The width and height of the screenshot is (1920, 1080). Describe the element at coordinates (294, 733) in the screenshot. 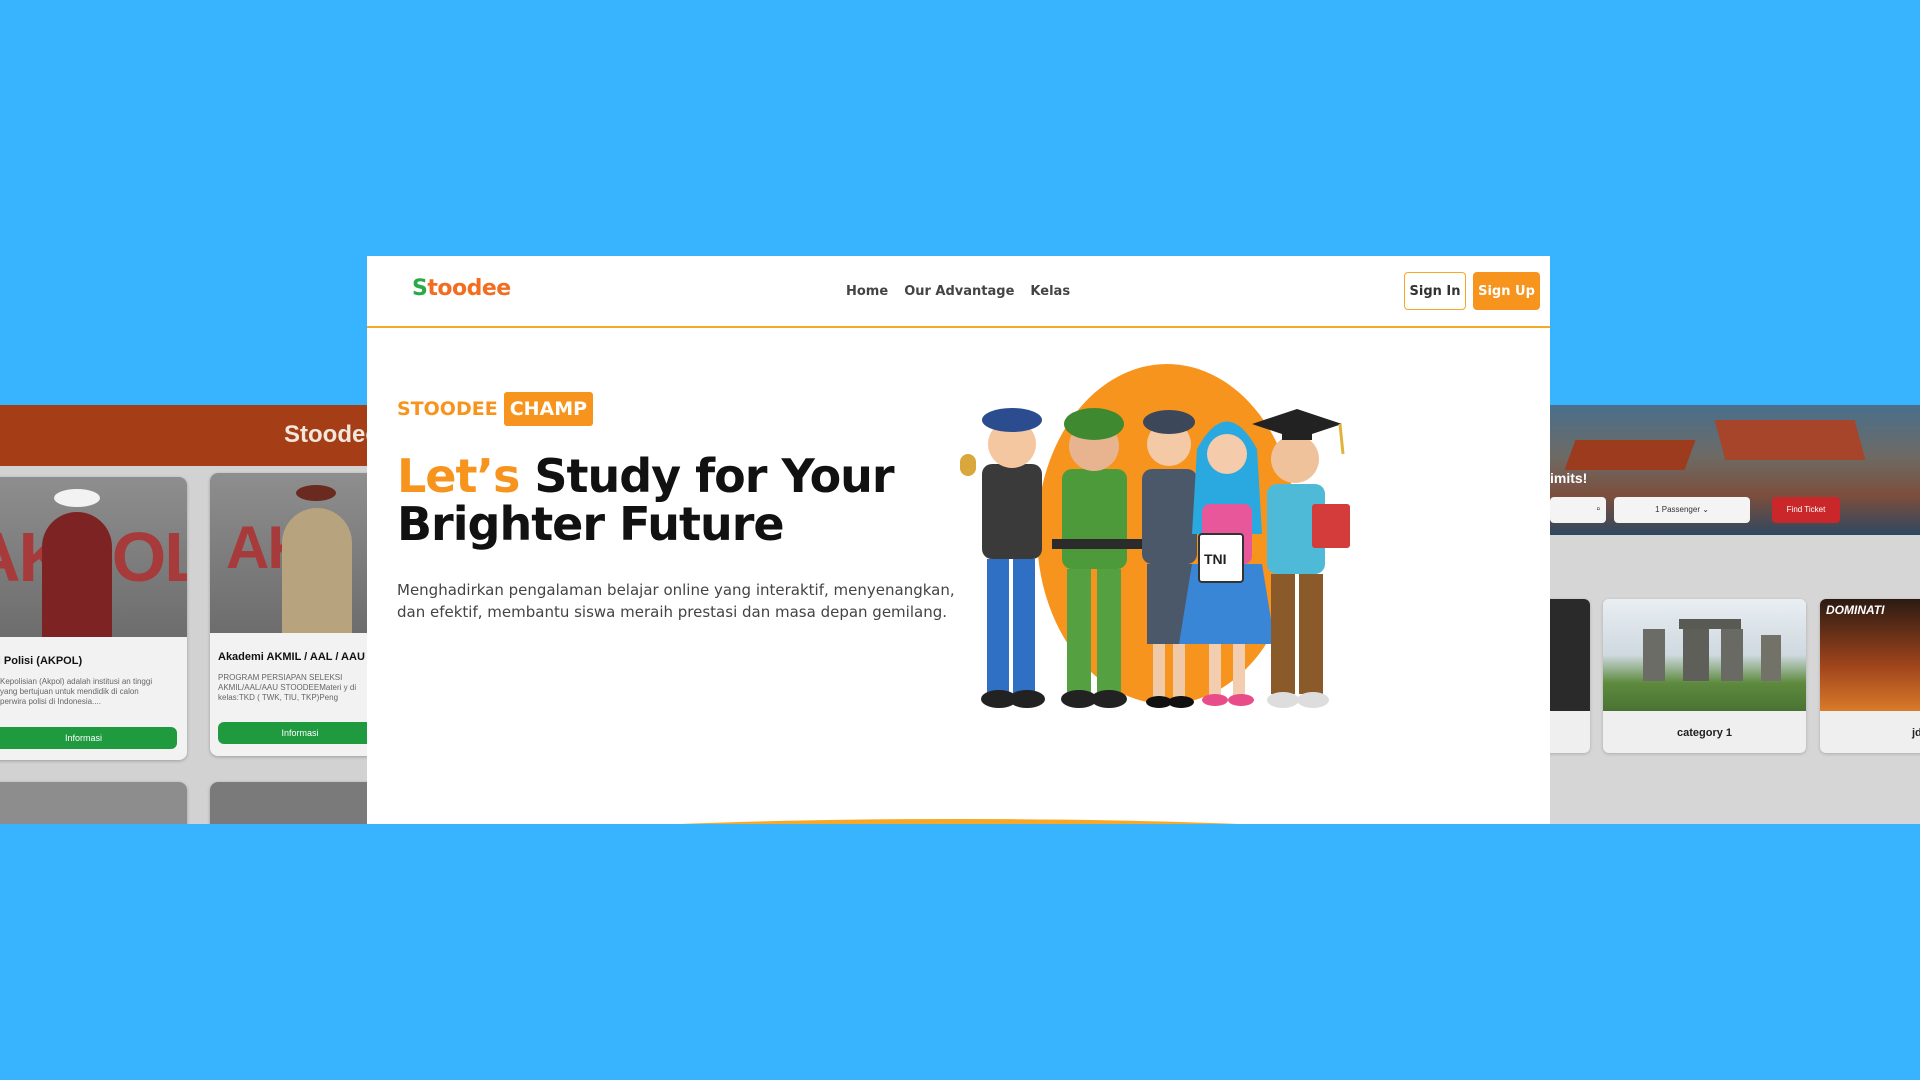

I see `akmil-informasi-button: Informasi` at that location.